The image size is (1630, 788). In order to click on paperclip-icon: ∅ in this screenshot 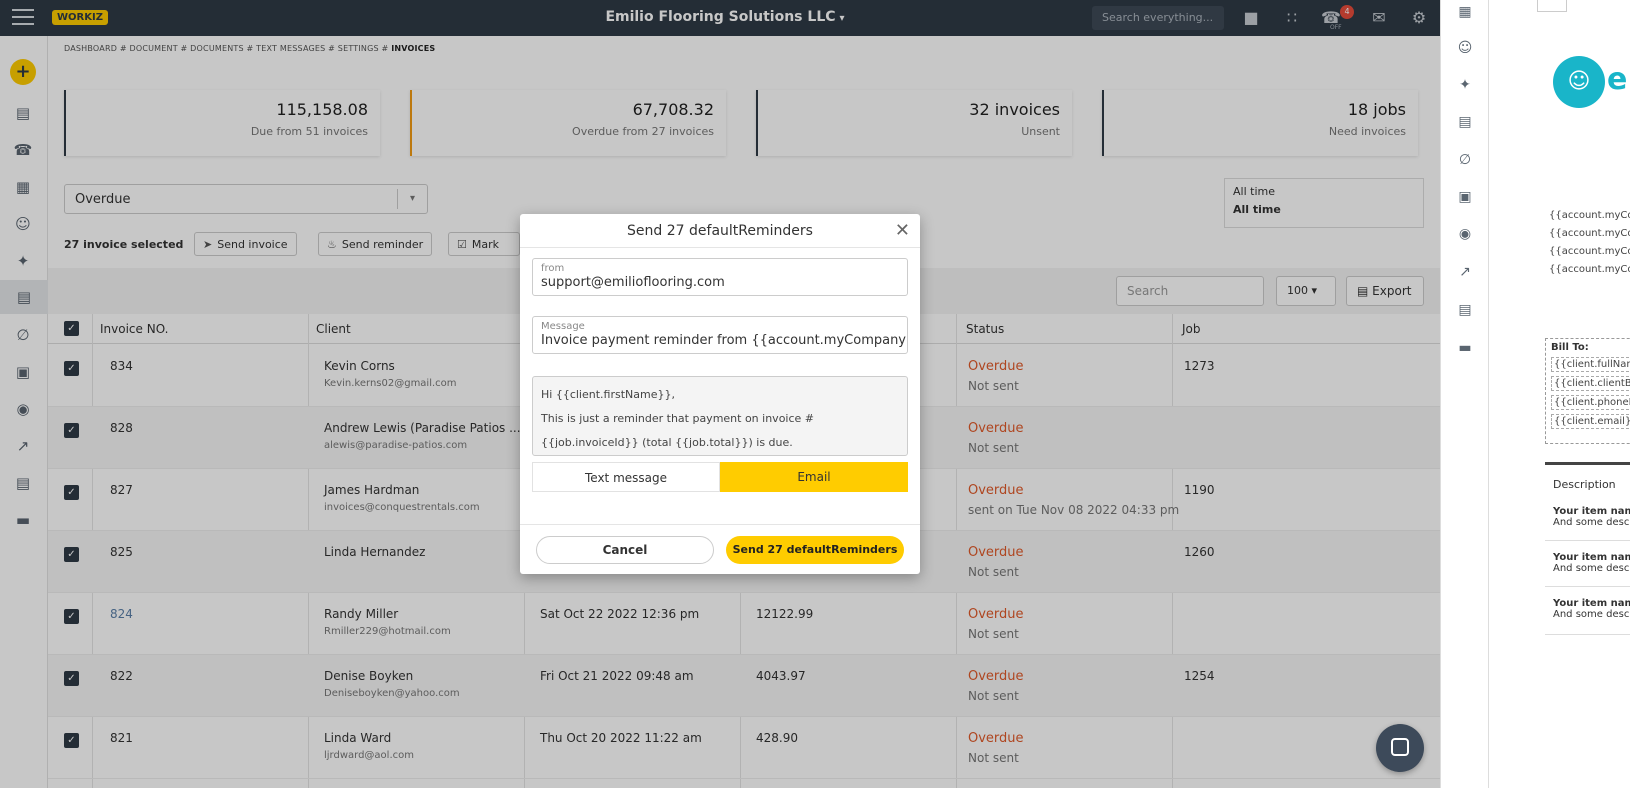, I will do `click(1465, 160)`.